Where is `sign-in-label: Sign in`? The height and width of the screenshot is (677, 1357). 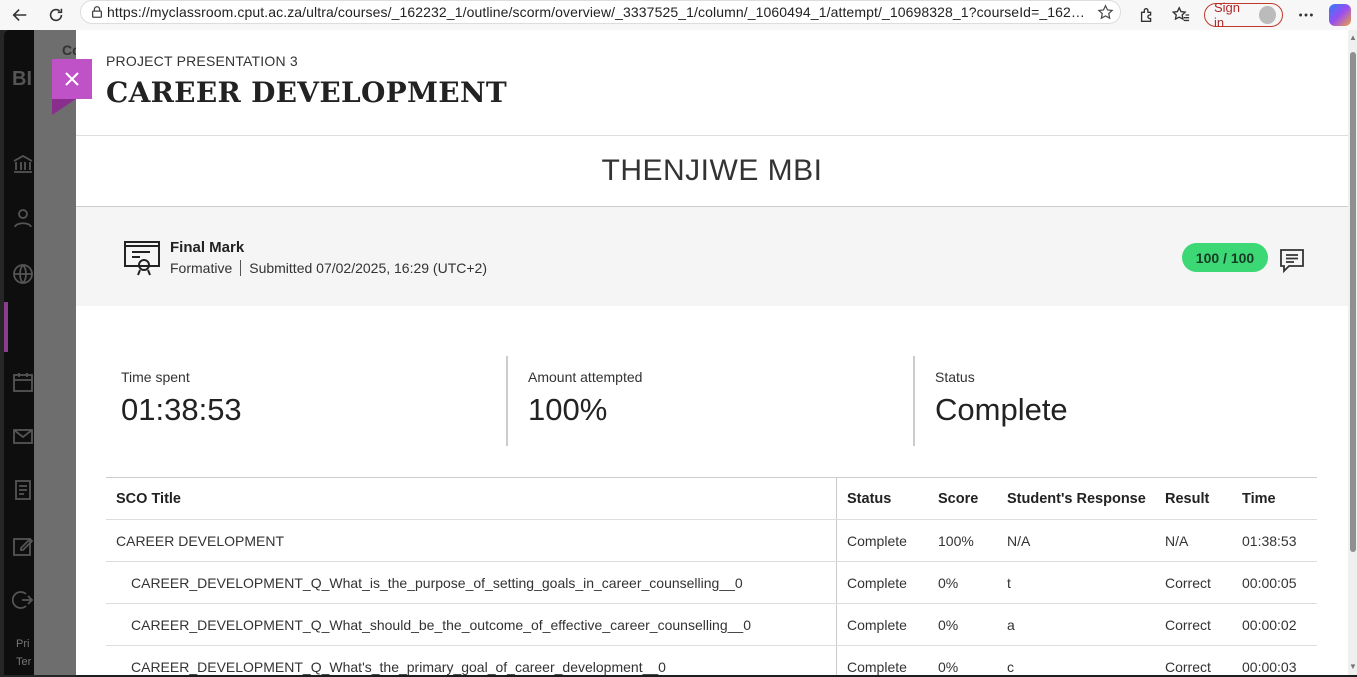 sign-in-label: Sign in is located at coordinates (1226, 15).